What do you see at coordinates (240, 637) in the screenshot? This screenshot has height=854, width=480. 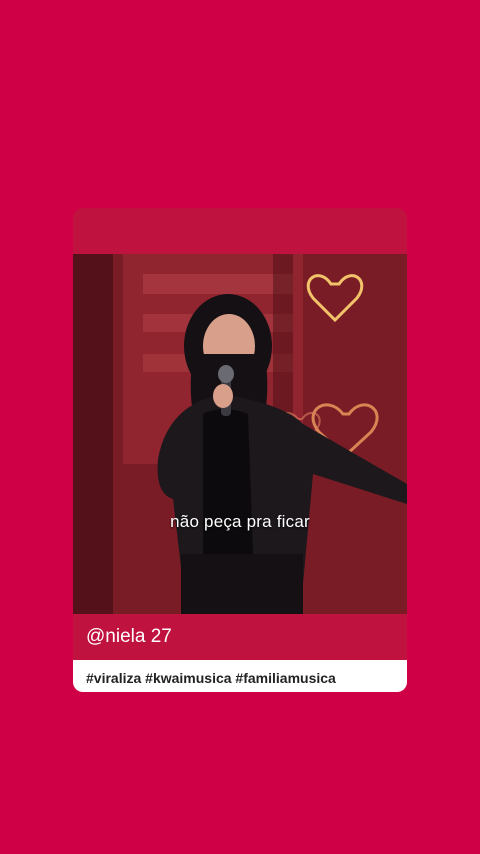 I see `author-bar: @niela 27` at bounding box center [240, 637].